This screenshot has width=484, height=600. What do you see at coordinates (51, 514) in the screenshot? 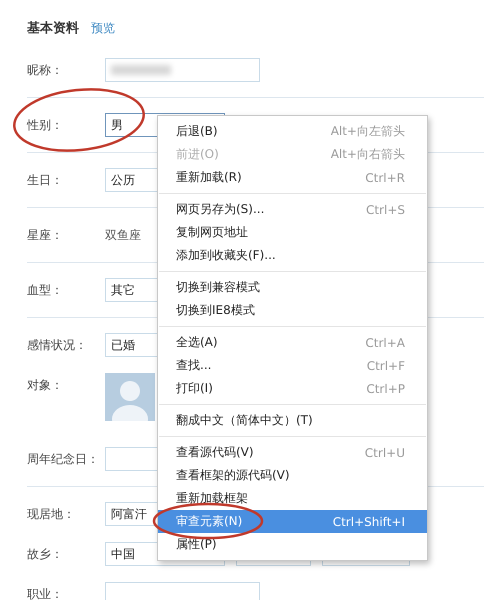
I see `field-label: 现居地：` at bounding box center [51, 514].